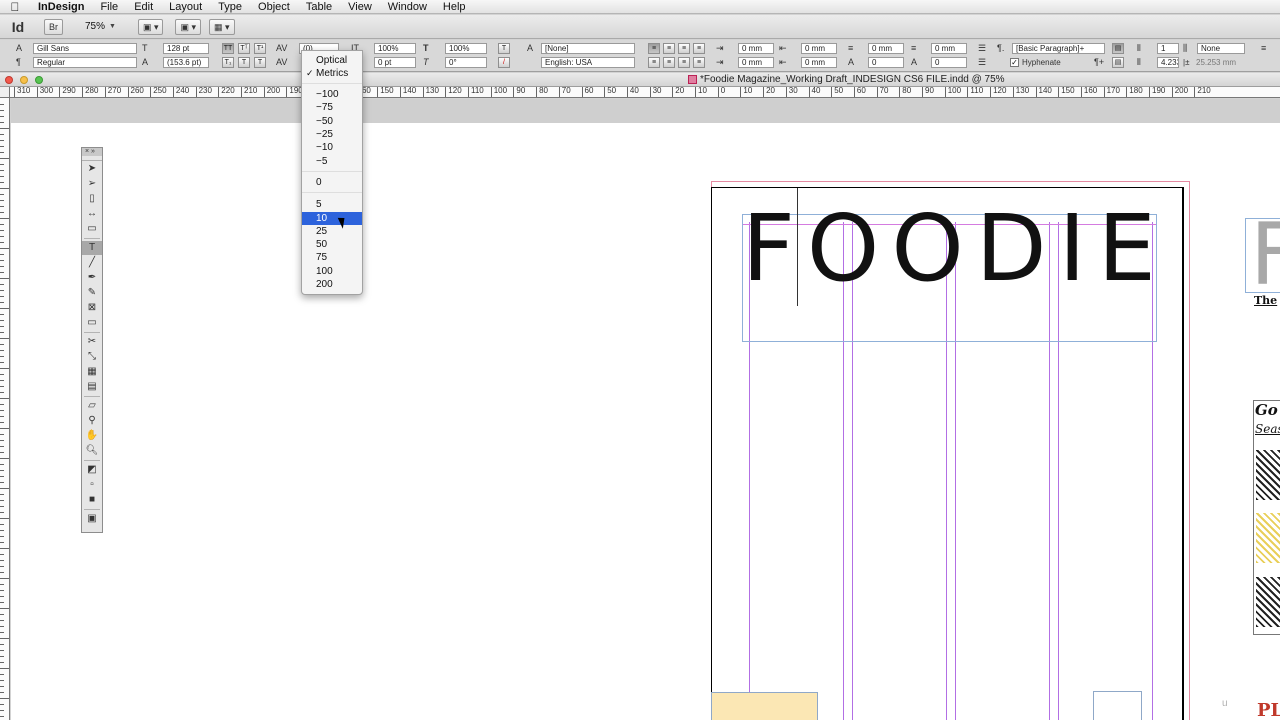 This screenshot has height=720, width=1280. What do you see at coordinates (588, 48) in the screenshot?
I see `character-style-select: [None]` at bounding box center [588, 48].